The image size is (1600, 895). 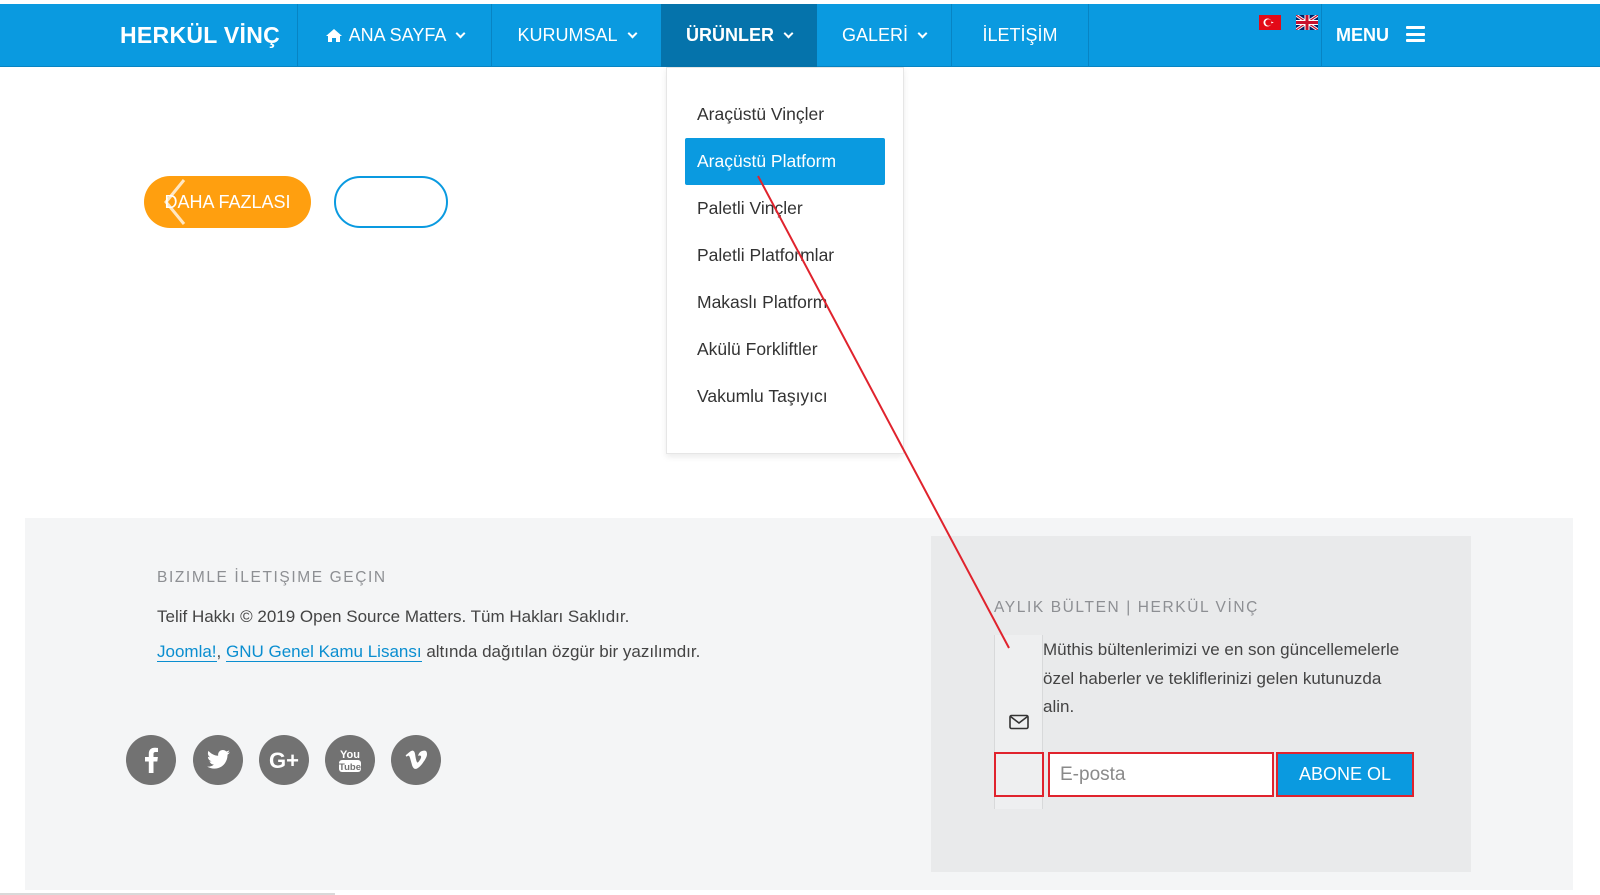 I want to click on menu-button: MENU, so click(x=1381, y=35).